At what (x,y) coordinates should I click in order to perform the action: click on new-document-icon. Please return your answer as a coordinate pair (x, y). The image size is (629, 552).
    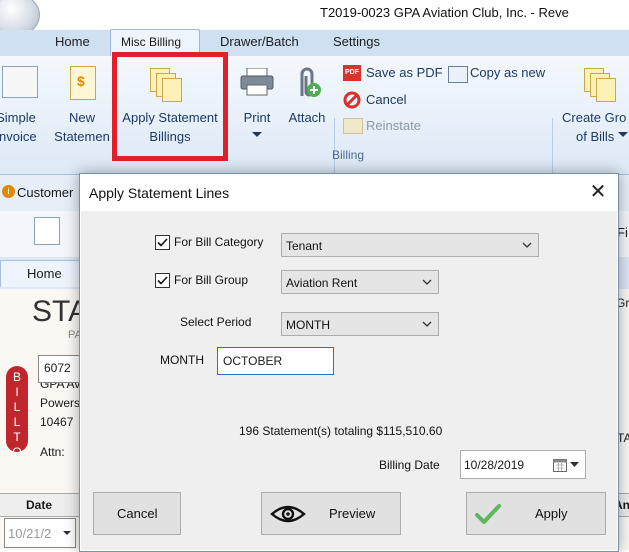
    Looking at the image, I should click on (47, 231).